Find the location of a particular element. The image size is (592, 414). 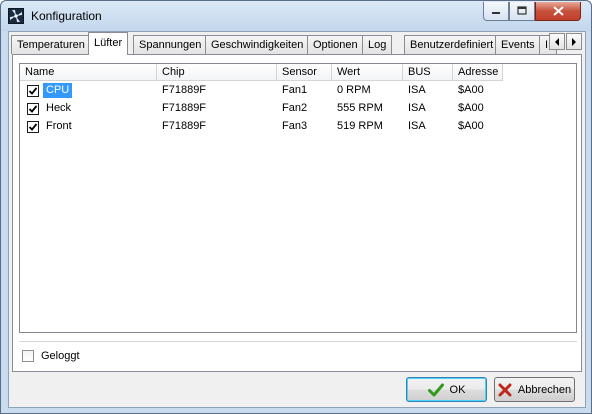

column-header-wert: Wert is located at coordinates (367, 72).